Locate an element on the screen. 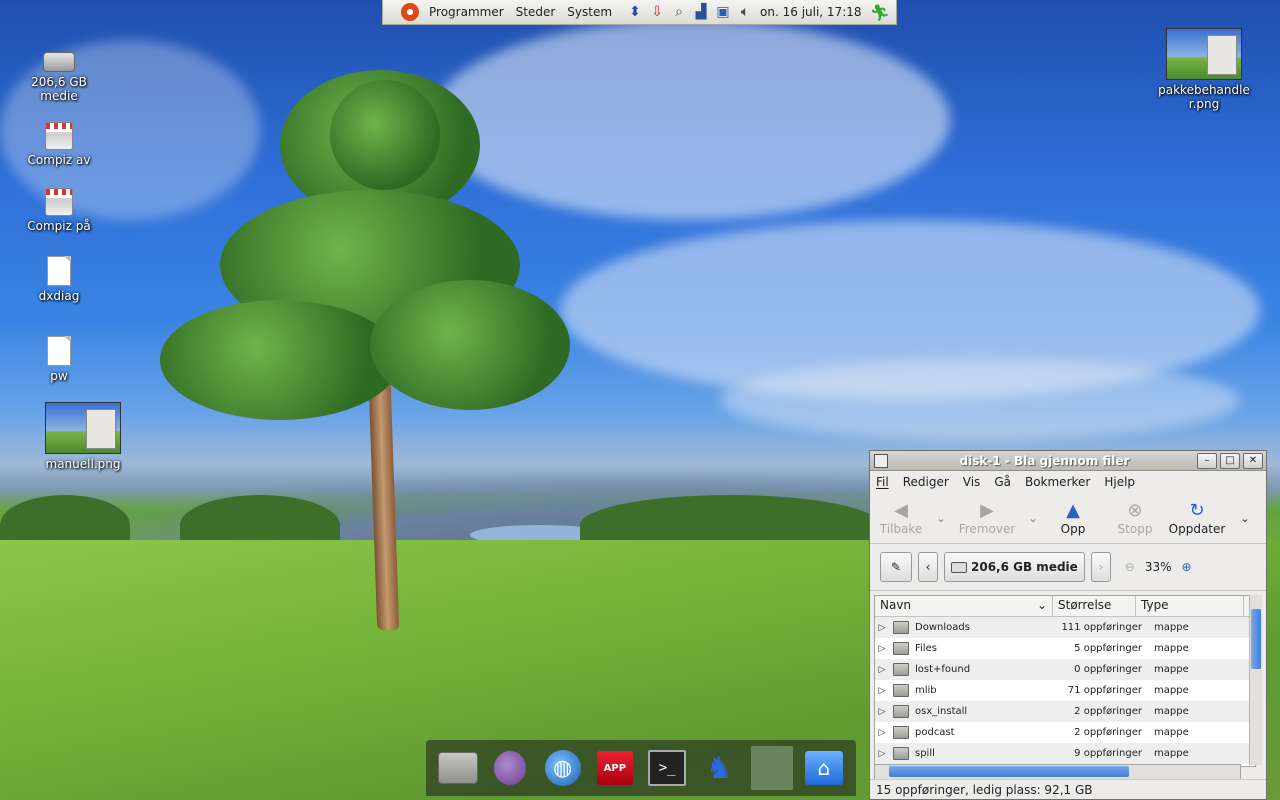 The height and width of the screenshot is (800, 1280). dock-pidgin is located at coordinates (510, 768).